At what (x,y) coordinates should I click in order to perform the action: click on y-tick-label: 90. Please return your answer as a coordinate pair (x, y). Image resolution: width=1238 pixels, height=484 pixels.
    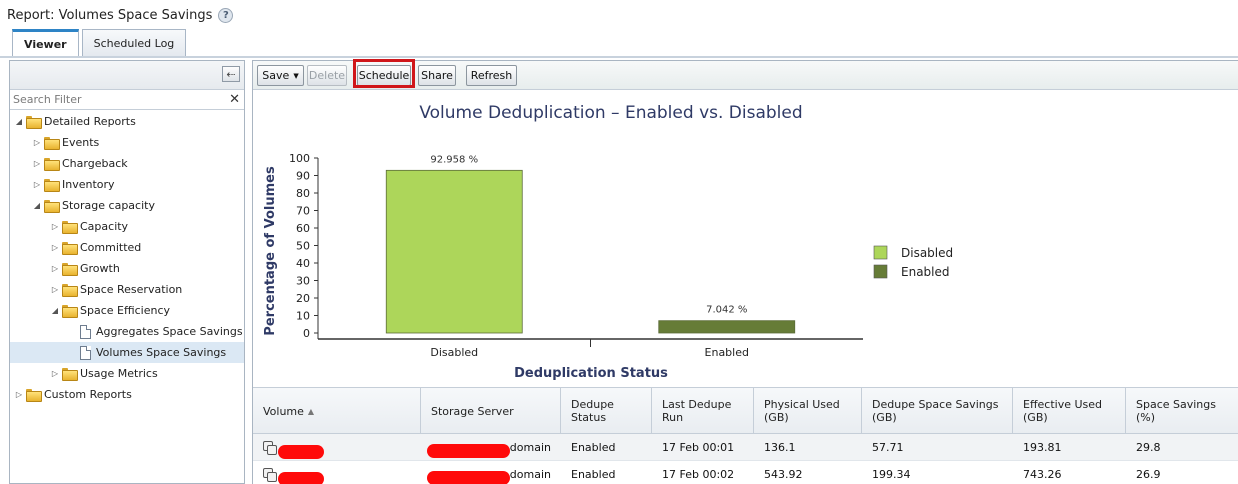
    Looking at the image, I should click on (303, 176).